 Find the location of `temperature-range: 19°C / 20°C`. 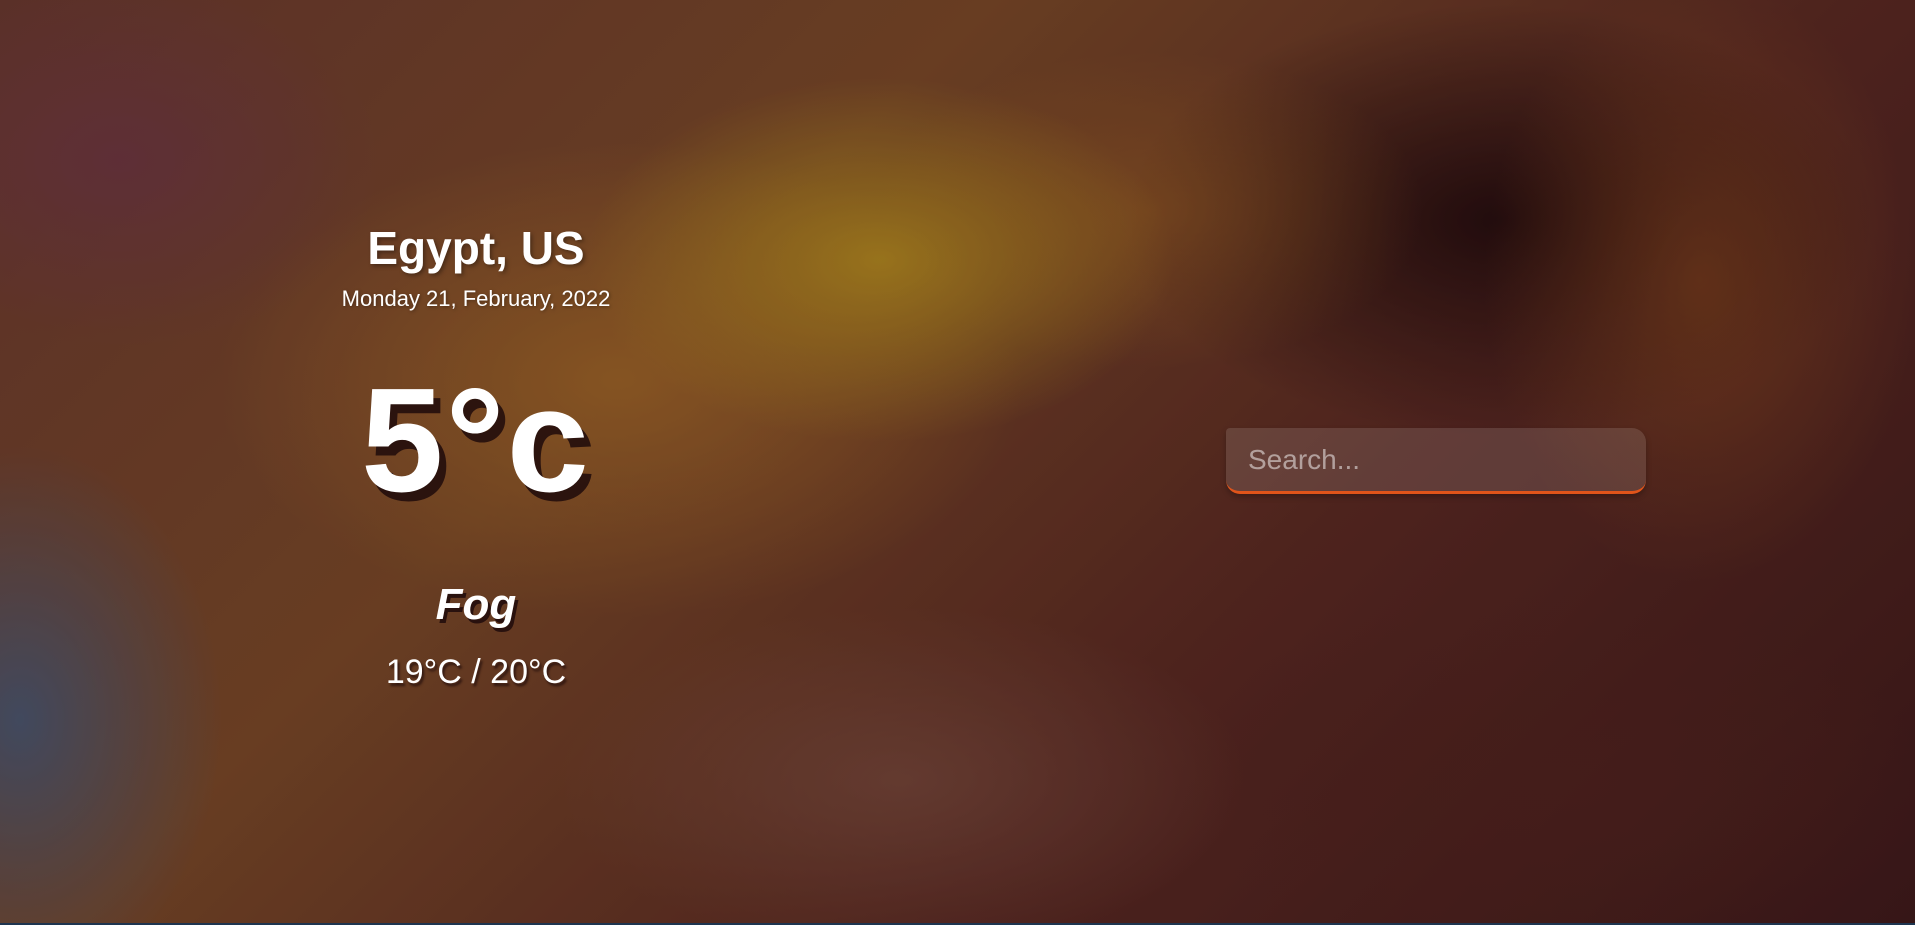

temperature-range: 19°C / 20°C is located at coordinates (476, 672).